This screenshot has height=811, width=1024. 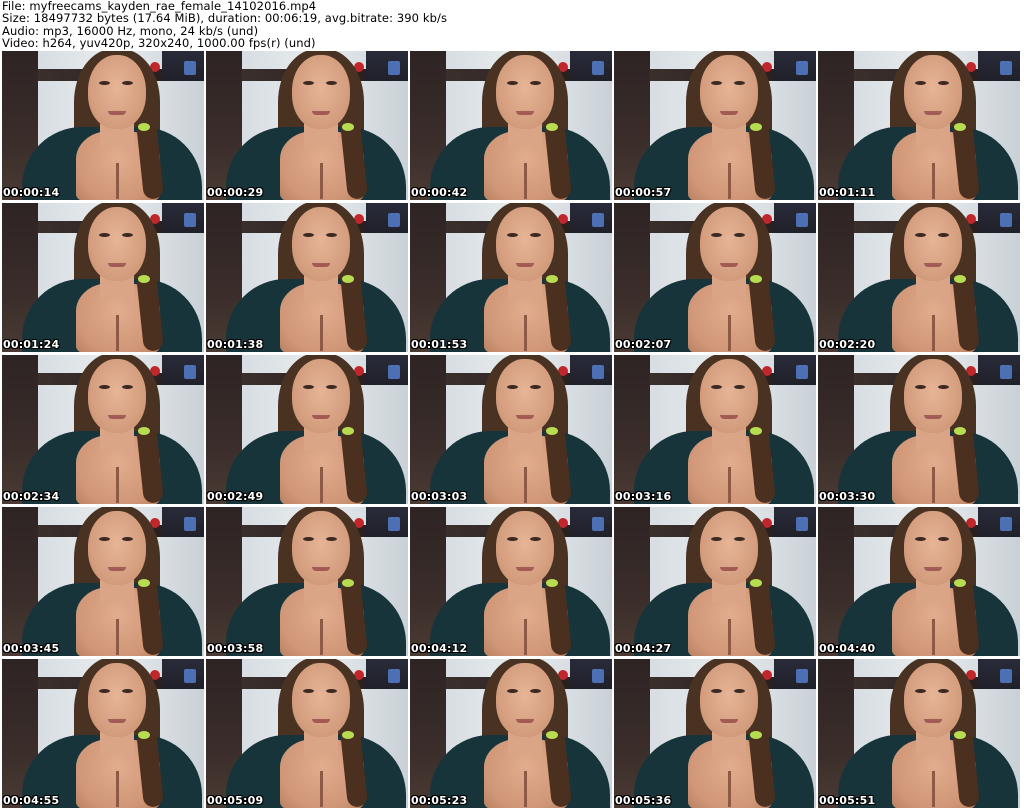 What do you see at coordinates (715, 581) in the screenshot?
I see `video-thumbnail: 00:04:27` at bounding box center [715, 581].